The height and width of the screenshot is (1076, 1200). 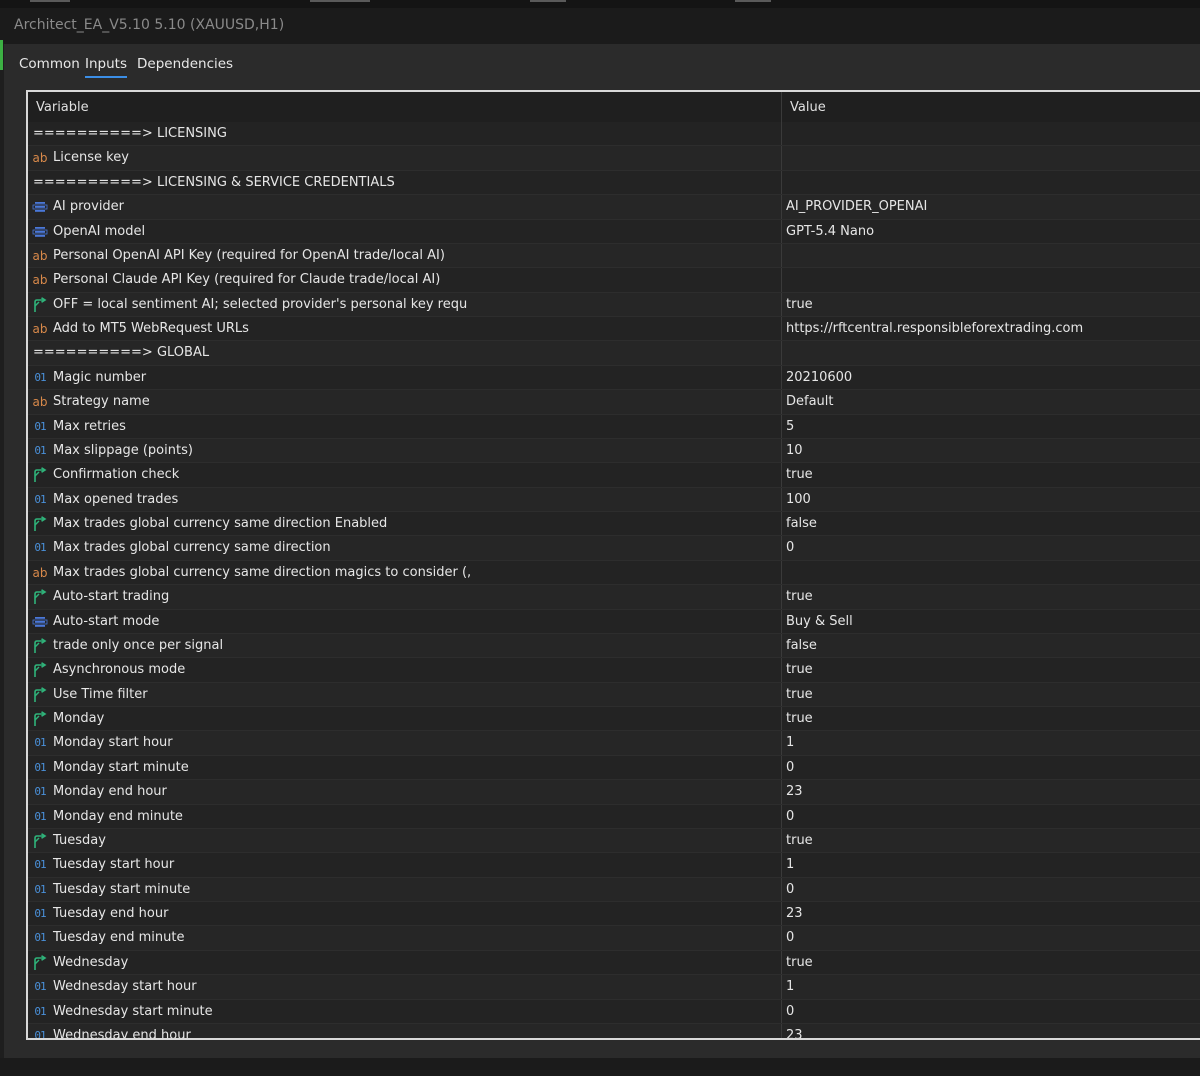 What do you see at coordinates (614, 670) in the screenshot?
I see `input-row: Asynchronous mode true` at bounding box center [614, 670].